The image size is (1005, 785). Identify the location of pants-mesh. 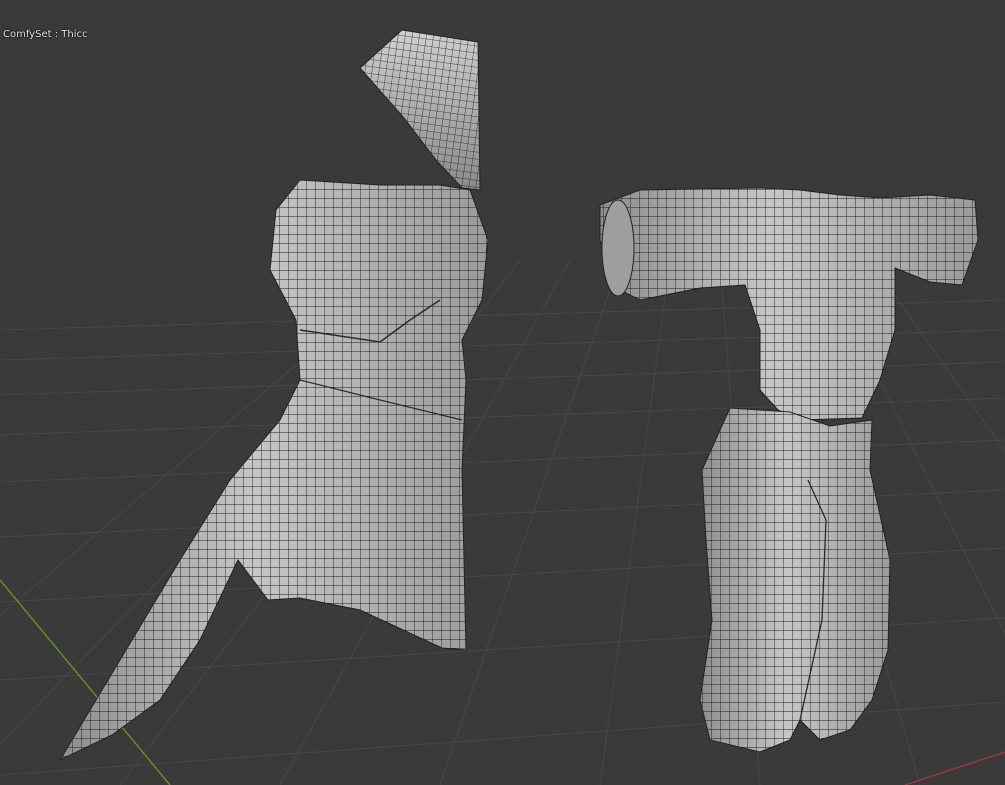
(795, 580).